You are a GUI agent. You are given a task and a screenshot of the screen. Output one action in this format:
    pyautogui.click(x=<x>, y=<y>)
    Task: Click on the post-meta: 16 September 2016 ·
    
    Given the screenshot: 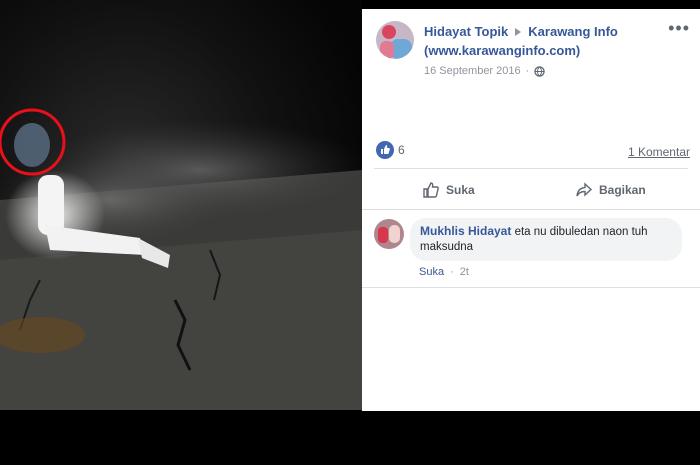 What is the action you would take?
    pyautogui.click(x=485, y=71)
    